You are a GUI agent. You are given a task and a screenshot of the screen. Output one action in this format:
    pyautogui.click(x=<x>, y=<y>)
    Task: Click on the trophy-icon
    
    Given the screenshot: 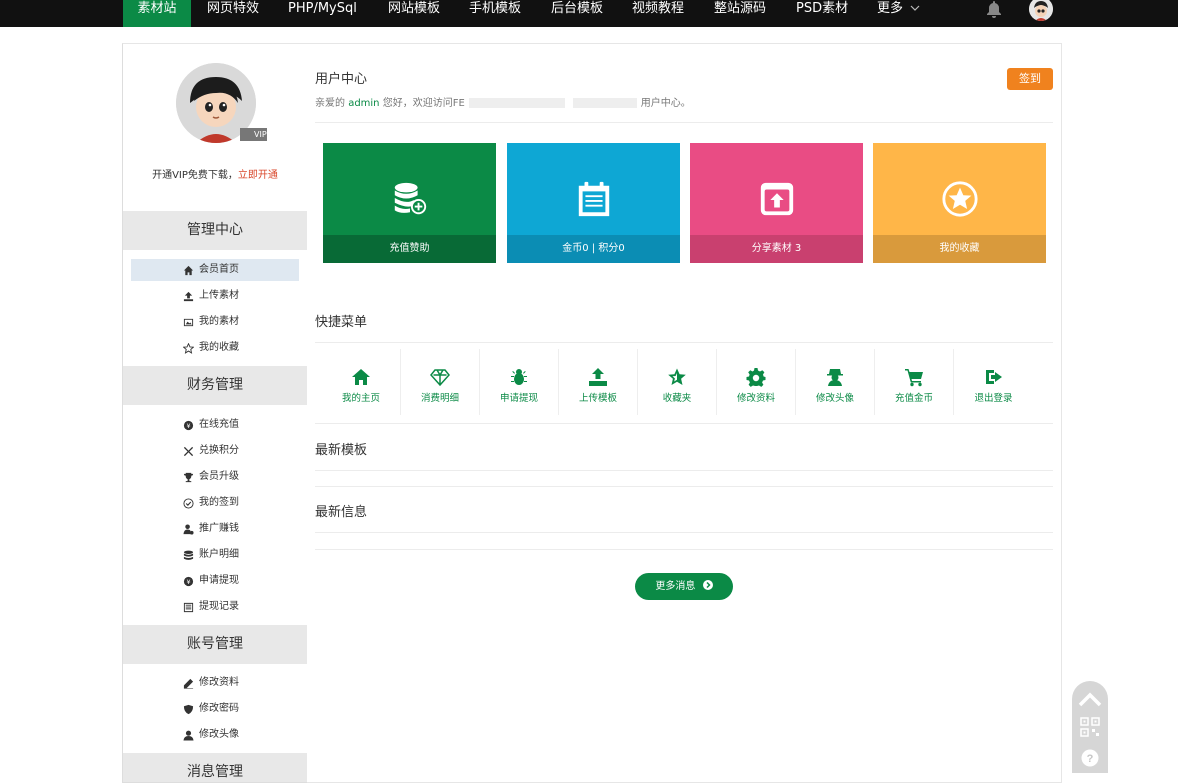 What is the action you would take?
    pyautogui.click(x=188, y=477)
    